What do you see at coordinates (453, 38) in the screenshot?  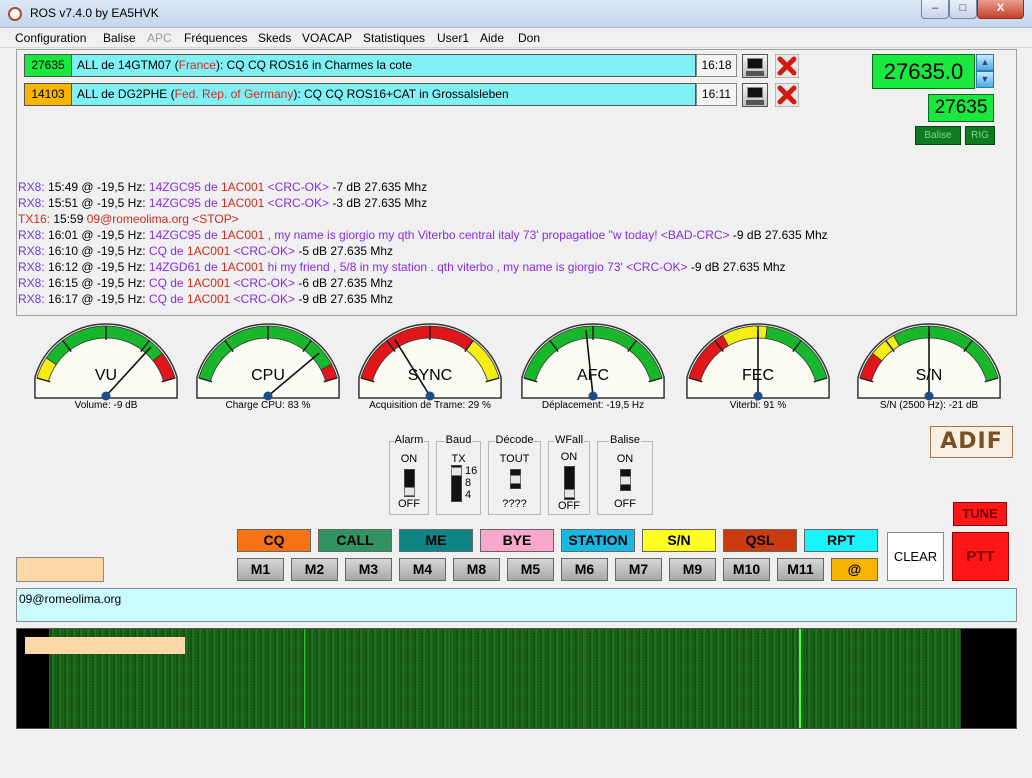 I see `menu-user1: User1` at bounding box center [453, 38].